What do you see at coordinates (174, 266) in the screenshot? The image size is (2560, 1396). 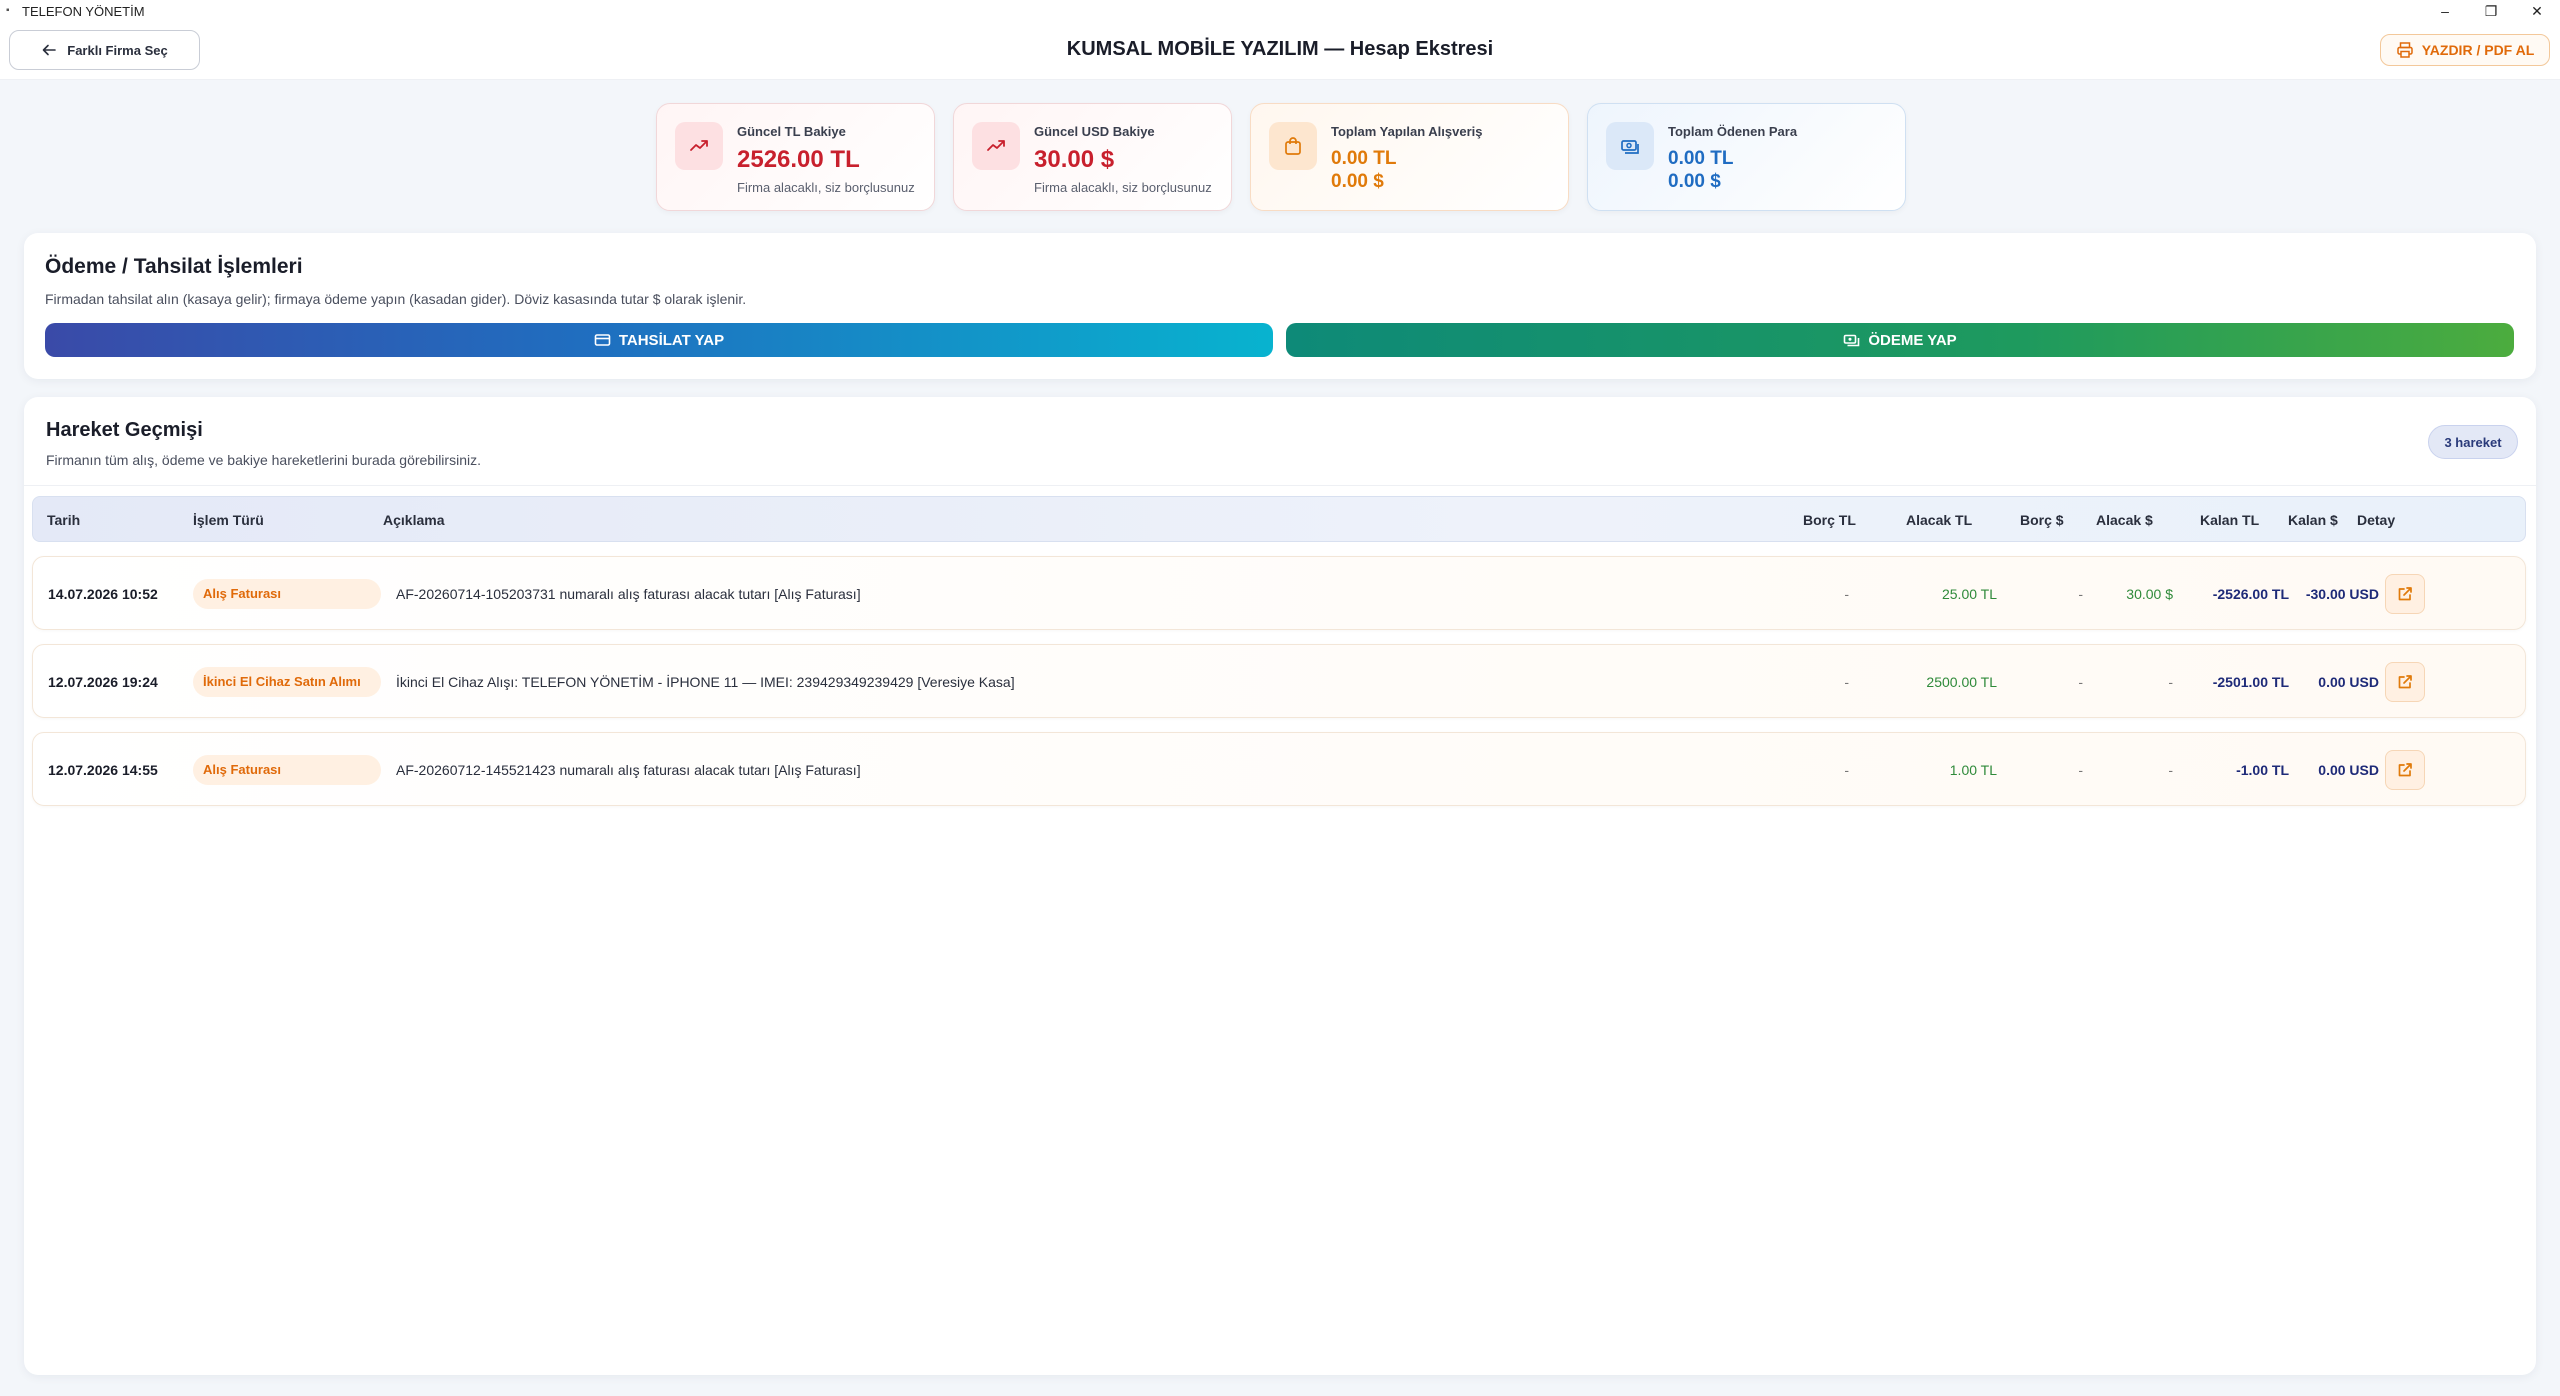 I see `payment-title: Ödeme / Tahsilat İşlemleri` at bounding box center [174, 266].